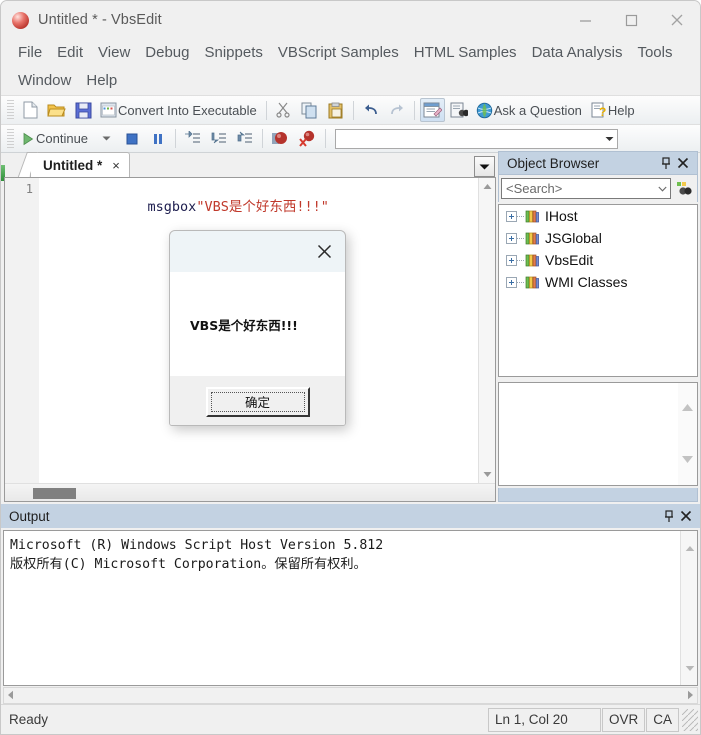 The height and width of the screenshot is (735, 701). I want to click on undo-arrow-icon, so click(370, 109).